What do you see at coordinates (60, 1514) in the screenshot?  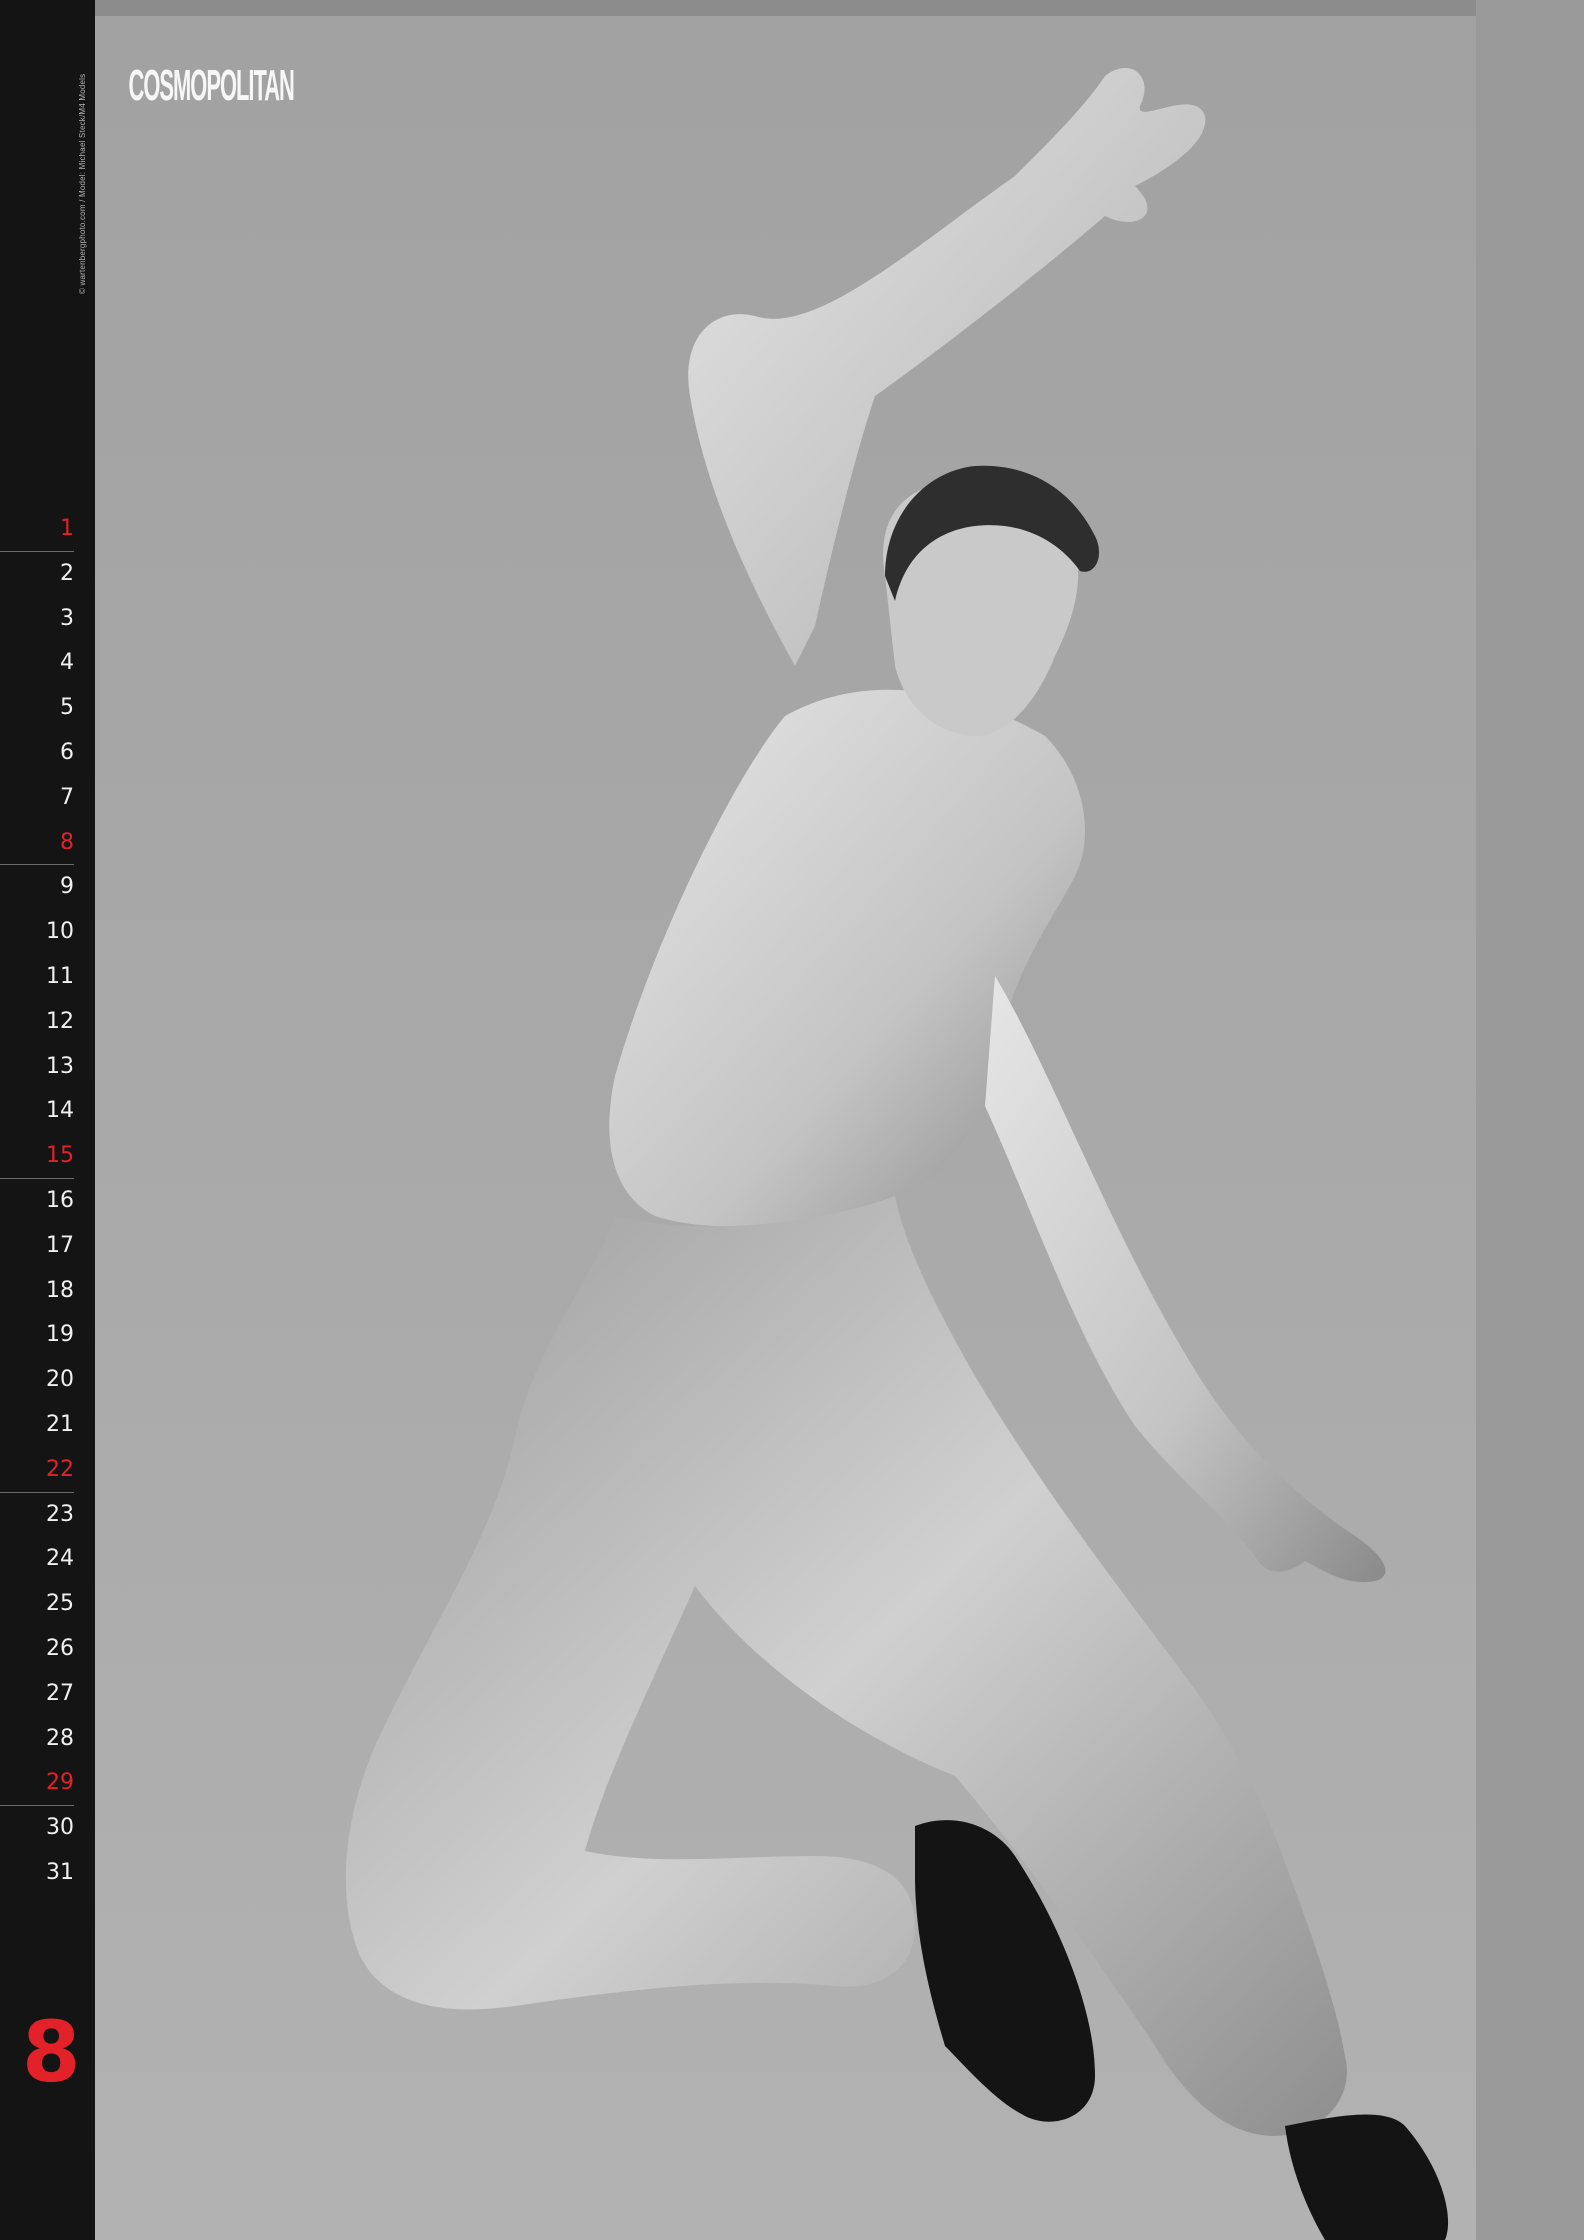 I see `calendar-day: 23` at bounding box center [60, 1514].